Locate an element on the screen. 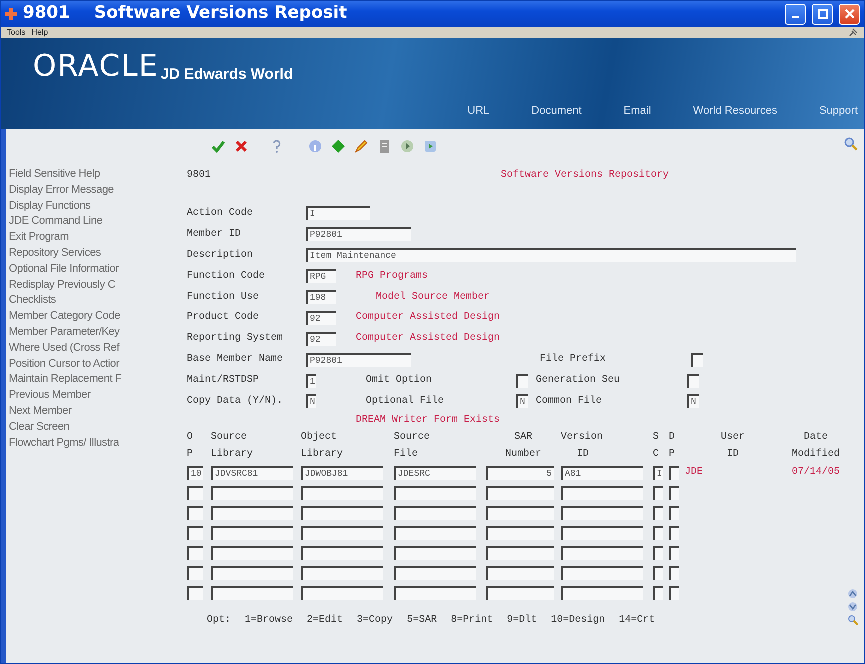  scroll-down-icon is located at coordinates (853, 607).